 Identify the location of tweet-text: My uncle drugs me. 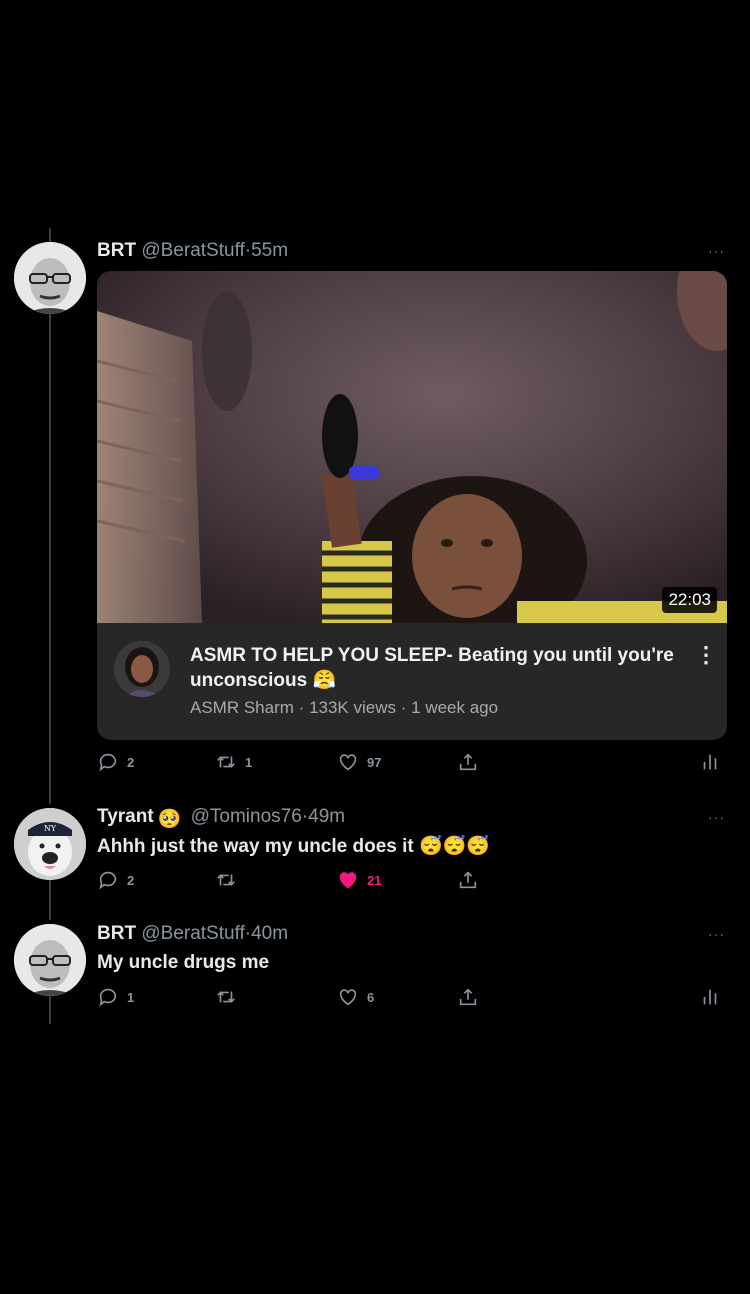
(183, 962).